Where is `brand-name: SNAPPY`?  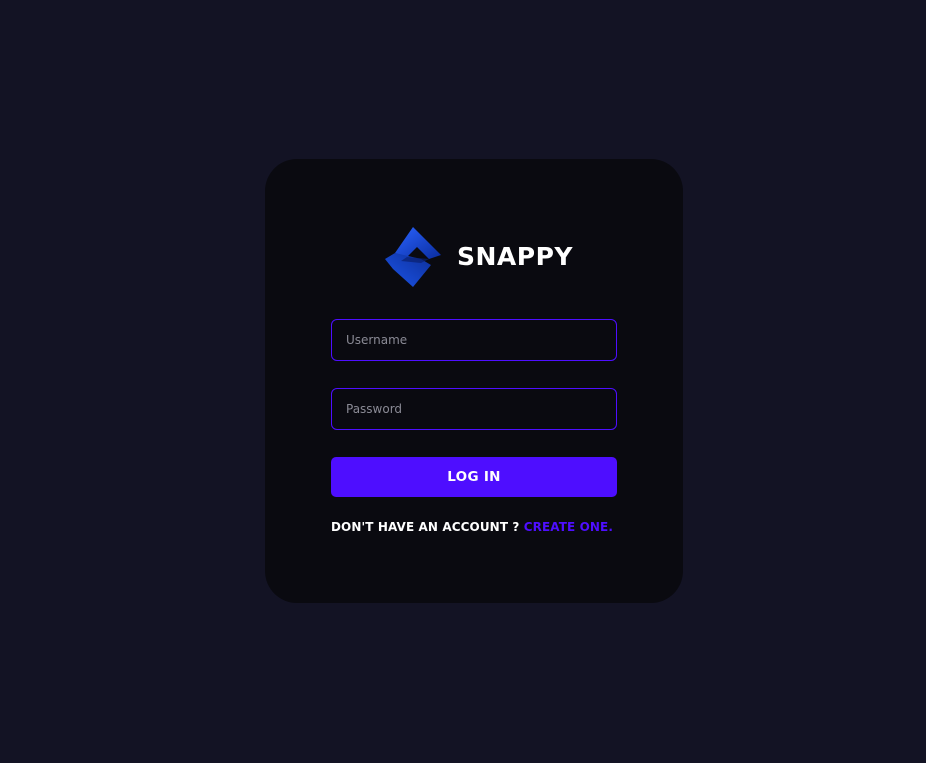 brand-name: SNAPPY is located at coordinates (515, 256).